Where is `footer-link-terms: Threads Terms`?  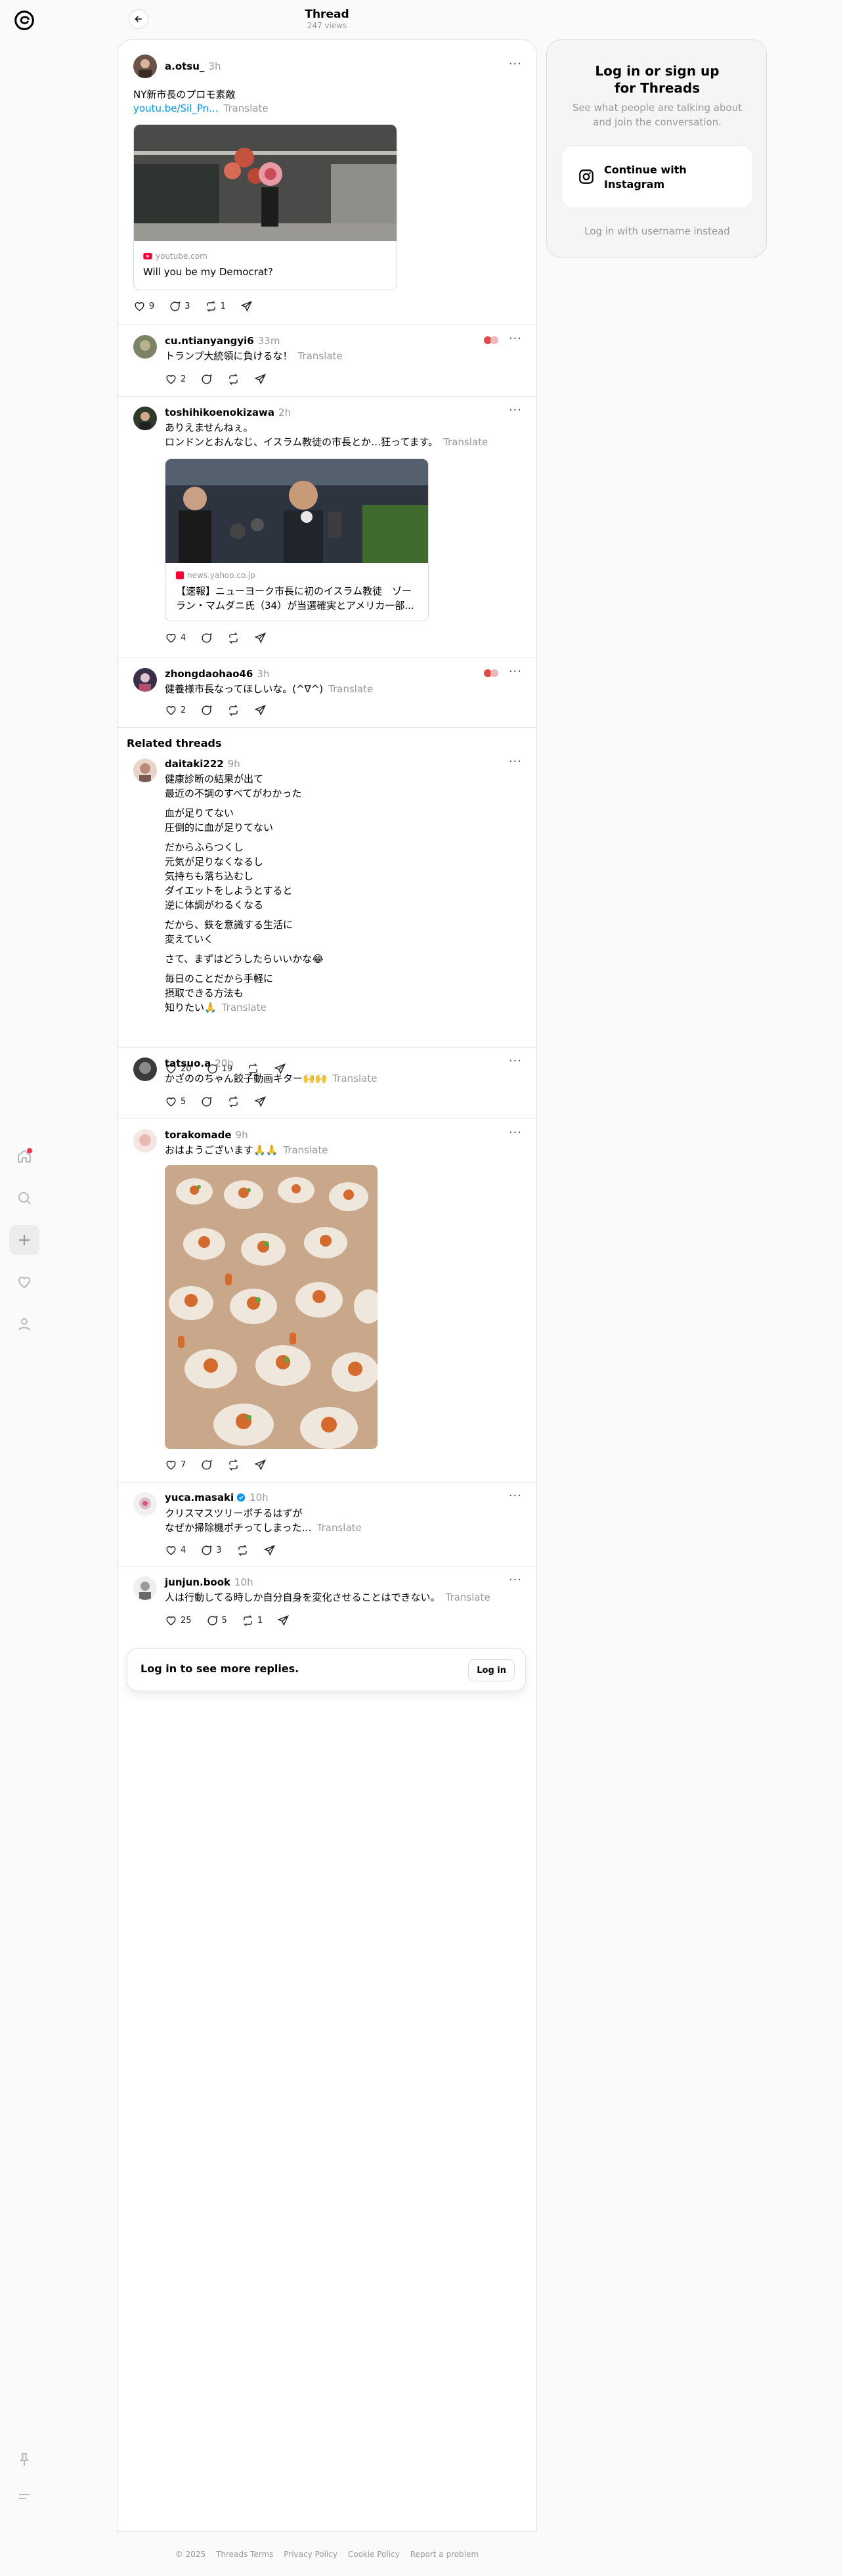
footer-link-terms: Threads Terms is located at coordinates (244, 2554).